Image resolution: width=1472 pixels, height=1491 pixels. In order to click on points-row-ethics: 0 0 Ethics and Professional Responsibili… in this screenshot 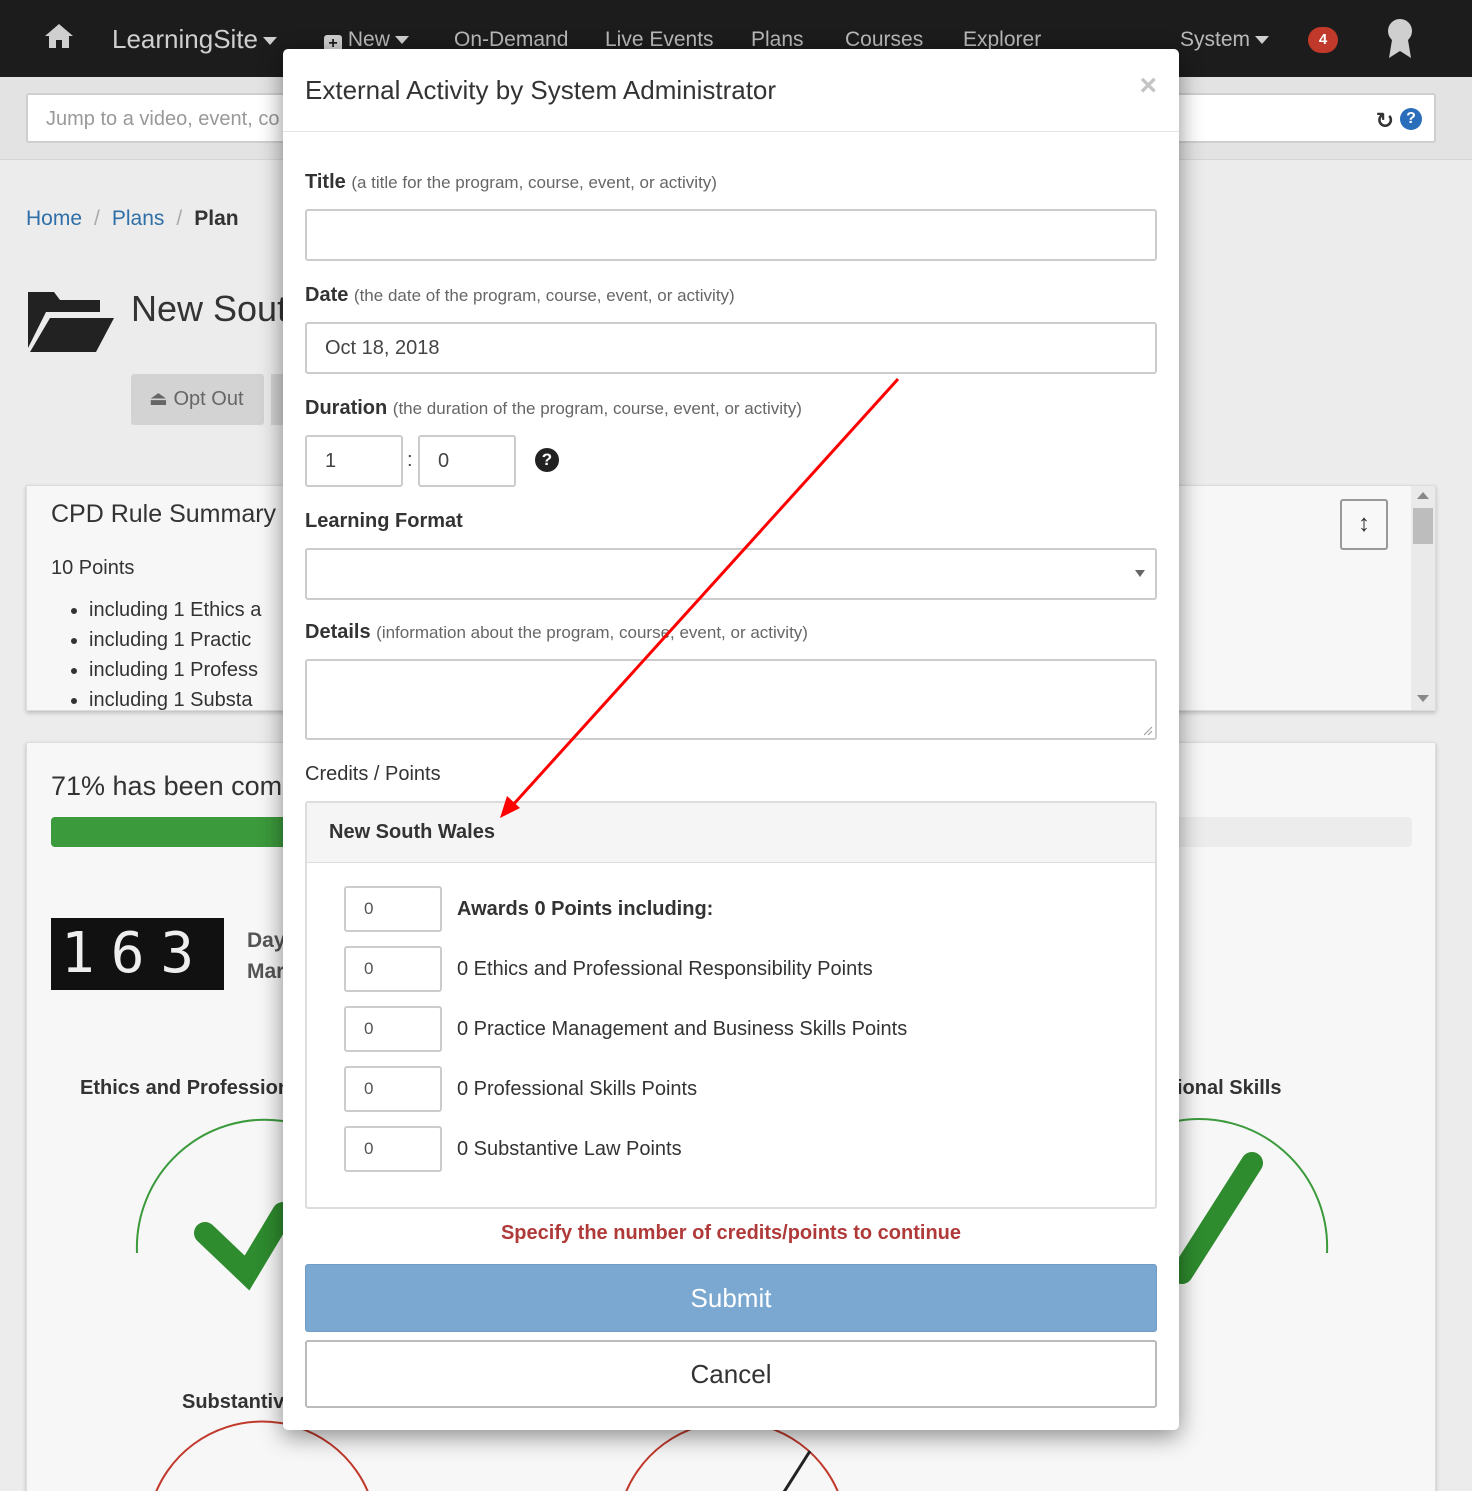, I will do `click(694, 969)`.